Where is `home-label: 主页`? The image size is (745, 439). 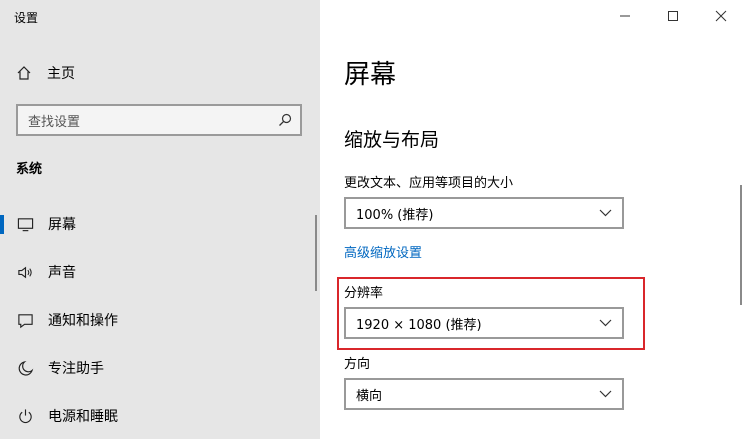 home-label: 主页 is located at coordinates (61, 74).